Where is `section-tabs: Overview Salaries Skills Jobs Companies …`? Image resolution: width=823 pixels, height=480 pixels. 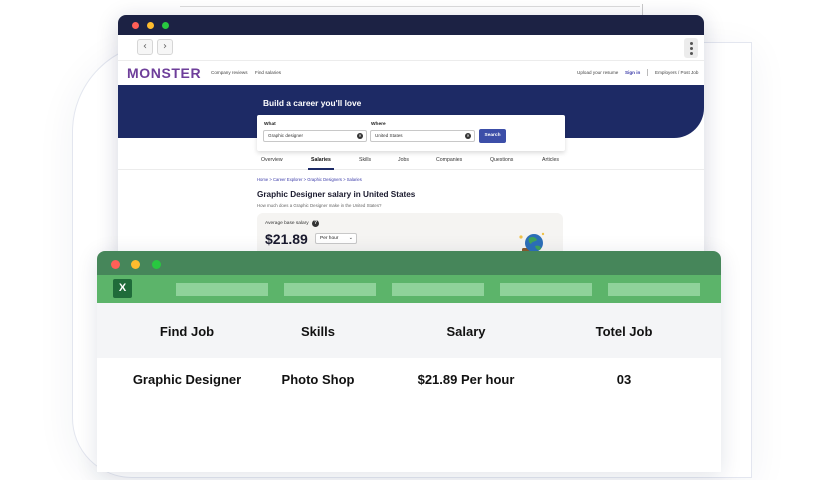
section-tabs: Overview Salaries Skills Jobs Companies … is located at coordinates (411, 162).